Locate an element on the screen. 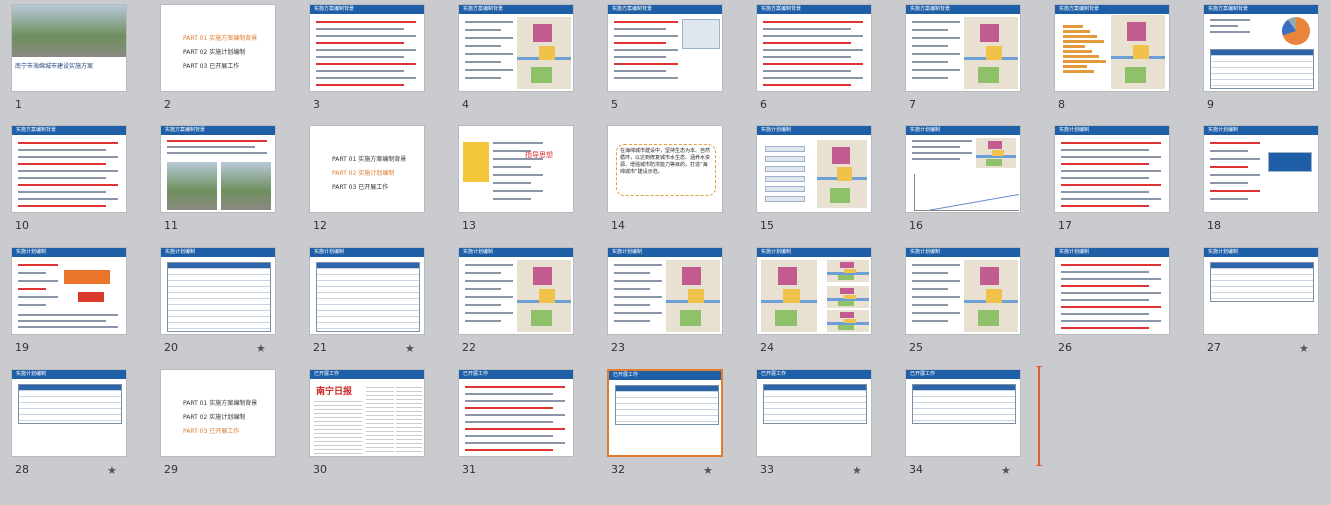 The image size is (1331, 505). slide-thumbnail-7: 实施方案编制背景 7 is located at coordinates (964, 60).